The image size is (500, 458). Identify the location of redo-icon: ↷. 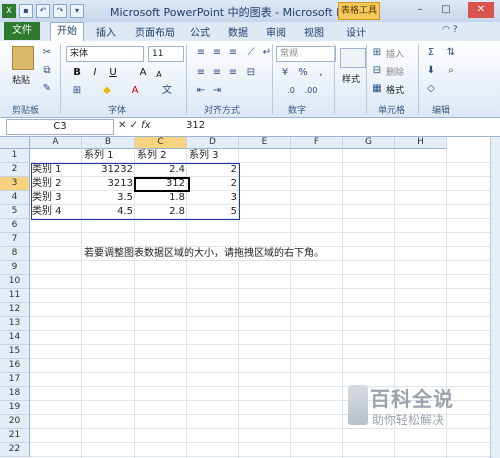
(60, 11).